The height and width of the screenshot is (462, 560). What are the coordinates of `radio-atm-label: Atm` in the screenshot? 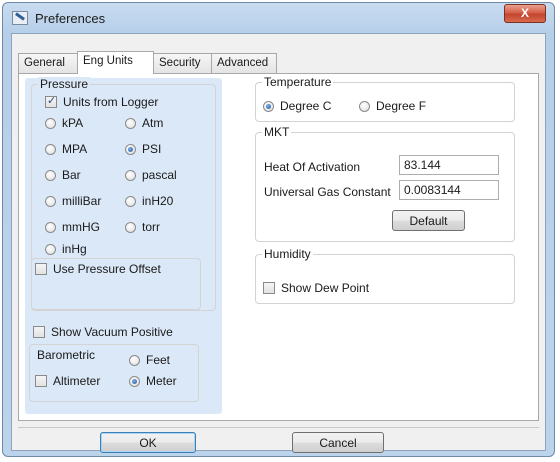 It's located at (153, 123).